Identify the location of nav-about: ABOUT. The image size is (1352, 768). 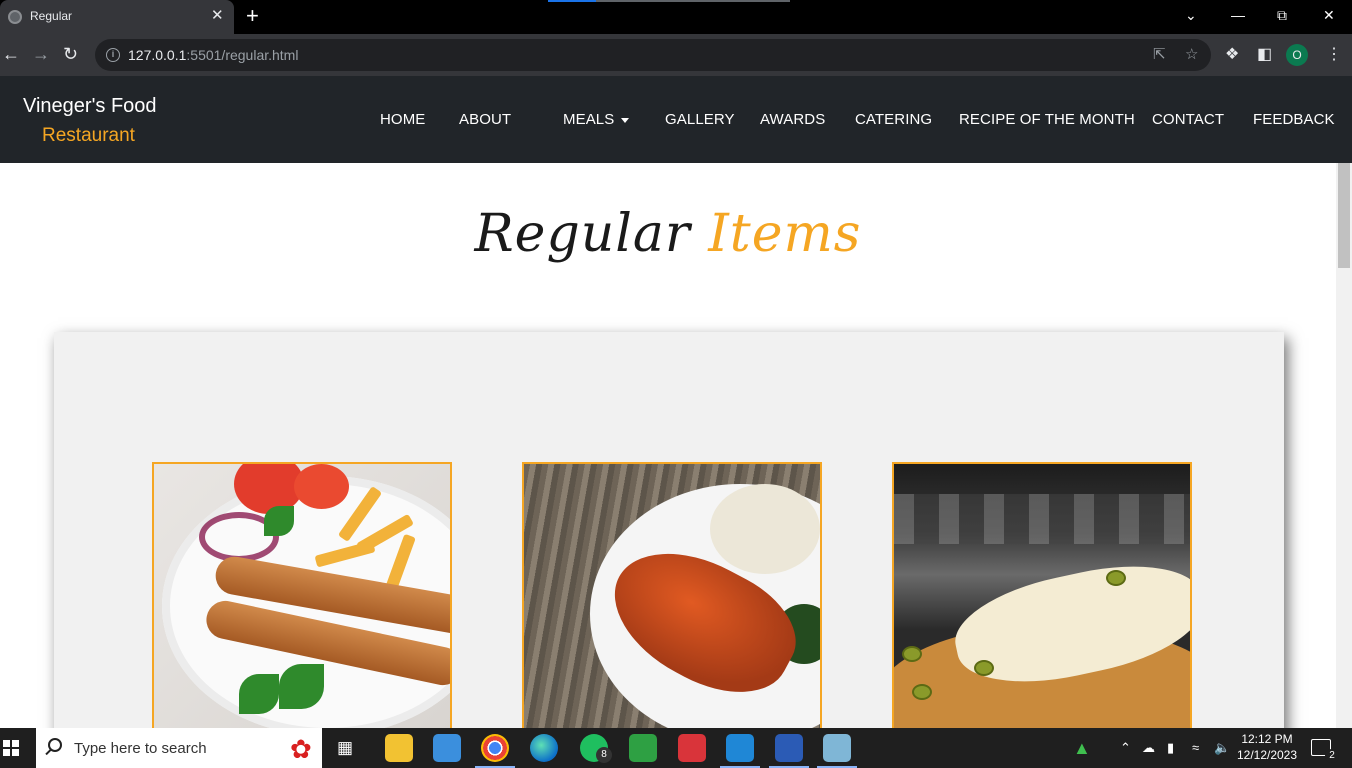
(485, 119).